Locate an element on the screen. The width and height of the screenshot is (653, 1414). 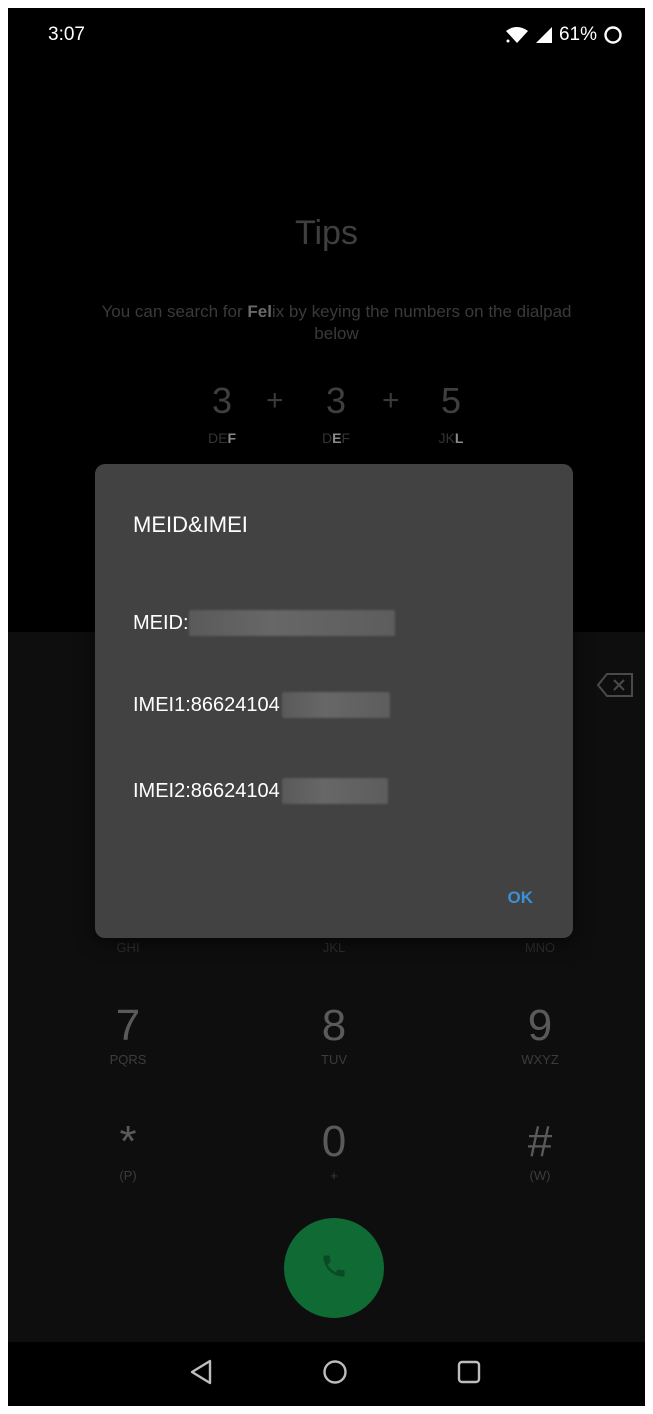
tips-text-prefix: You can search for is located at coordinates (174, 311).